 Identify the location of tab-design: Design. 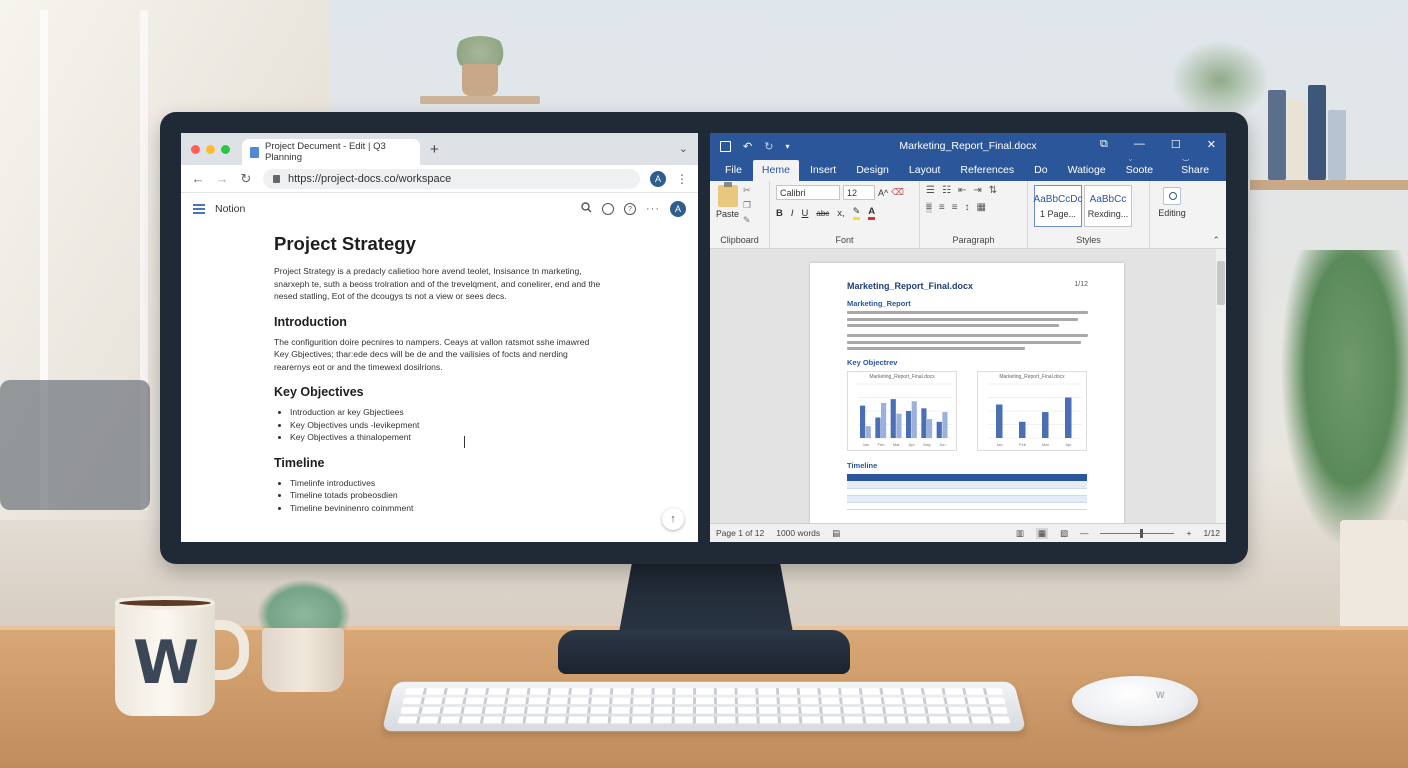
(872, 170).